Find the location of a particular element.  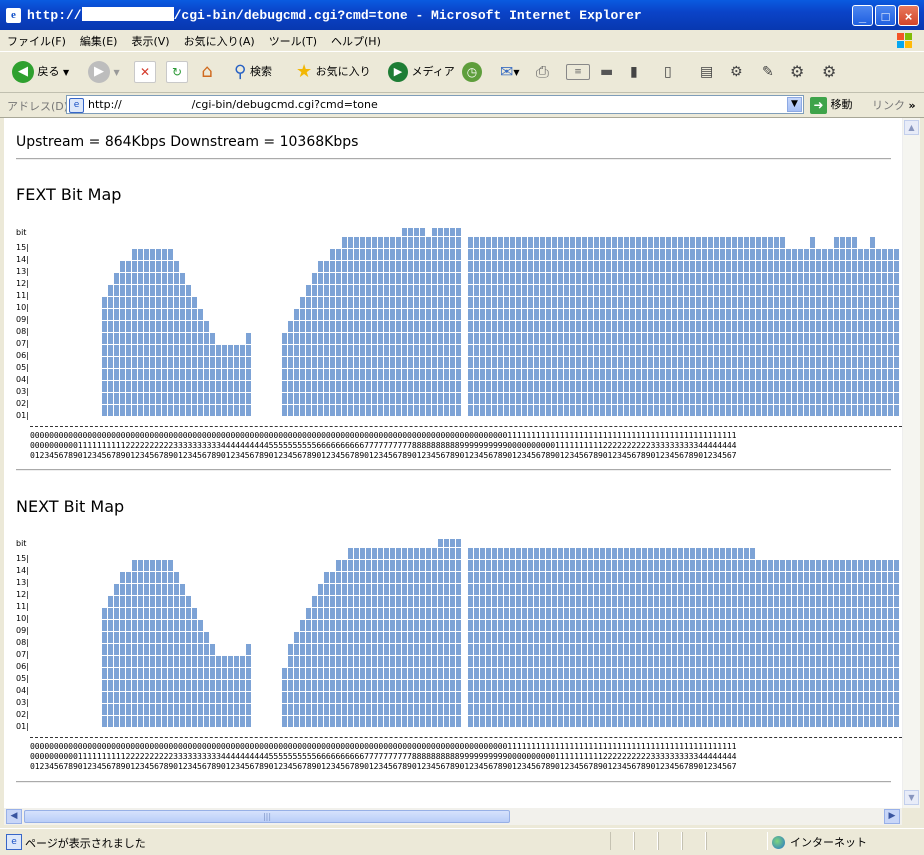

refresh-button: ↻ is located at coordinates (177, 72).